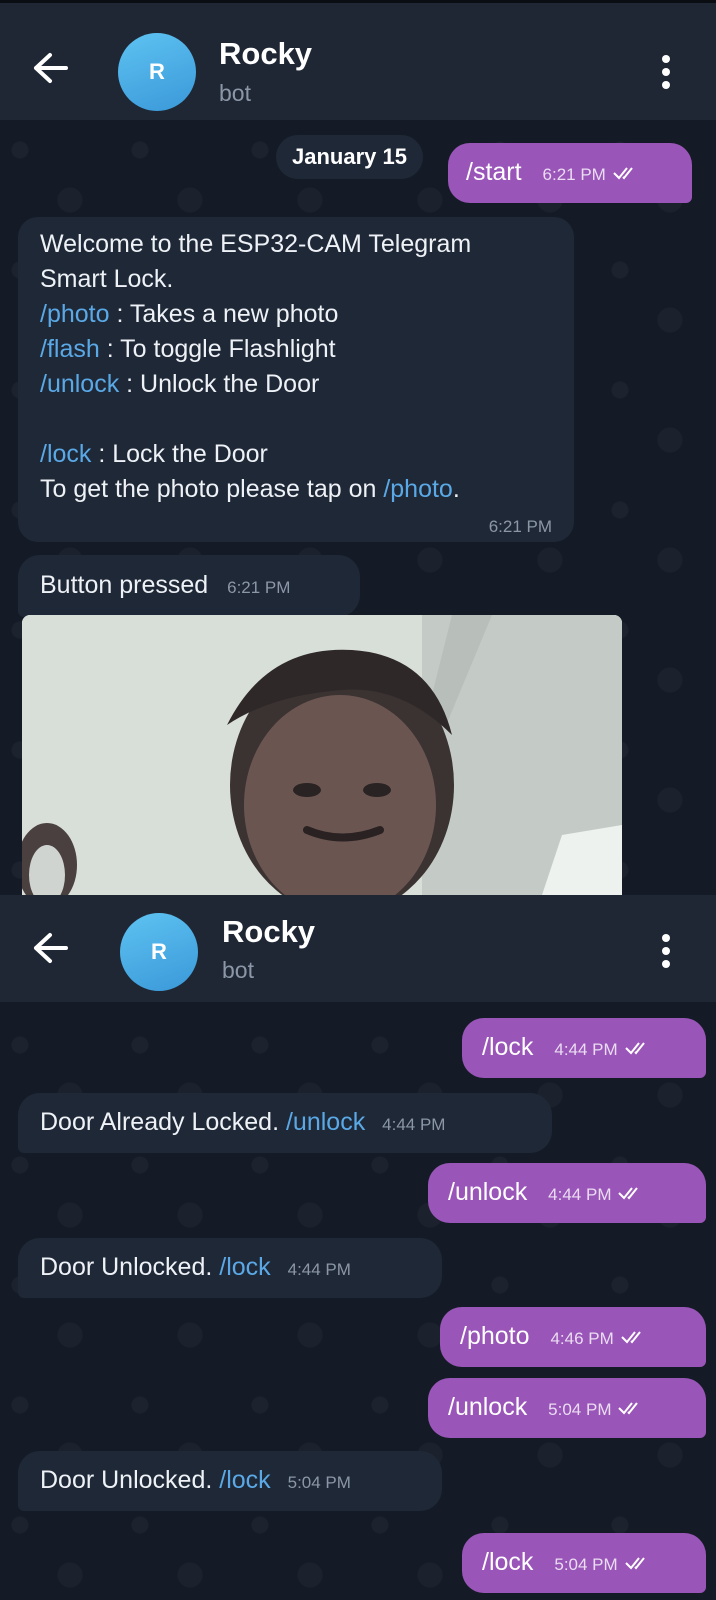  I want to click on outgoing-message: /unlock 5:04 PM, so click(567, 1408).